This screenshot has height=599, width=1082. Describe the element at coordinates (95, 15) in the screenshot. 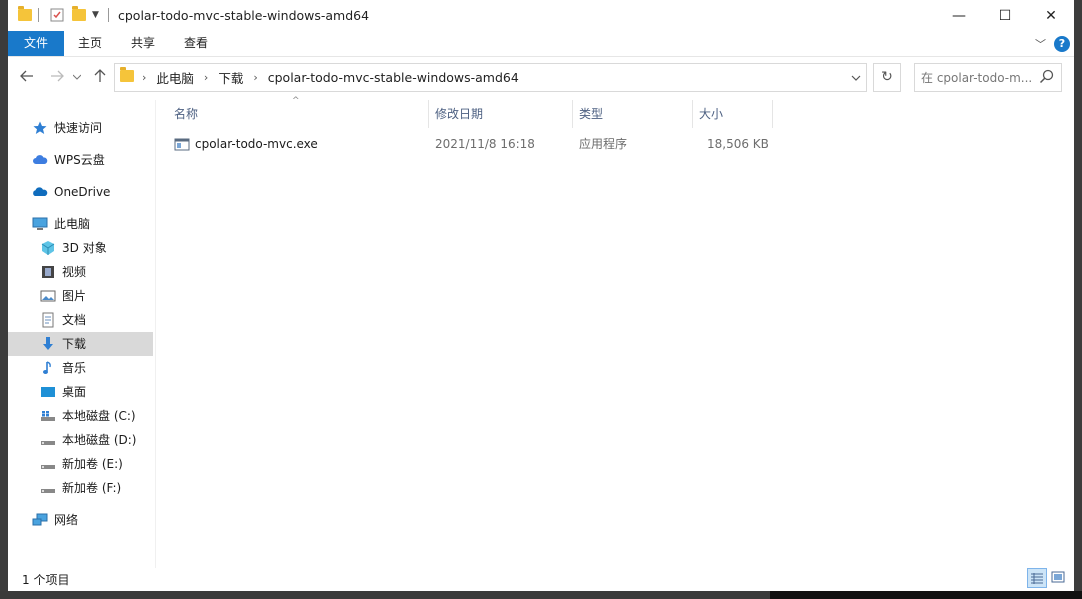

I see `customize-toolbar-chevron-icon: ▼` at that location.